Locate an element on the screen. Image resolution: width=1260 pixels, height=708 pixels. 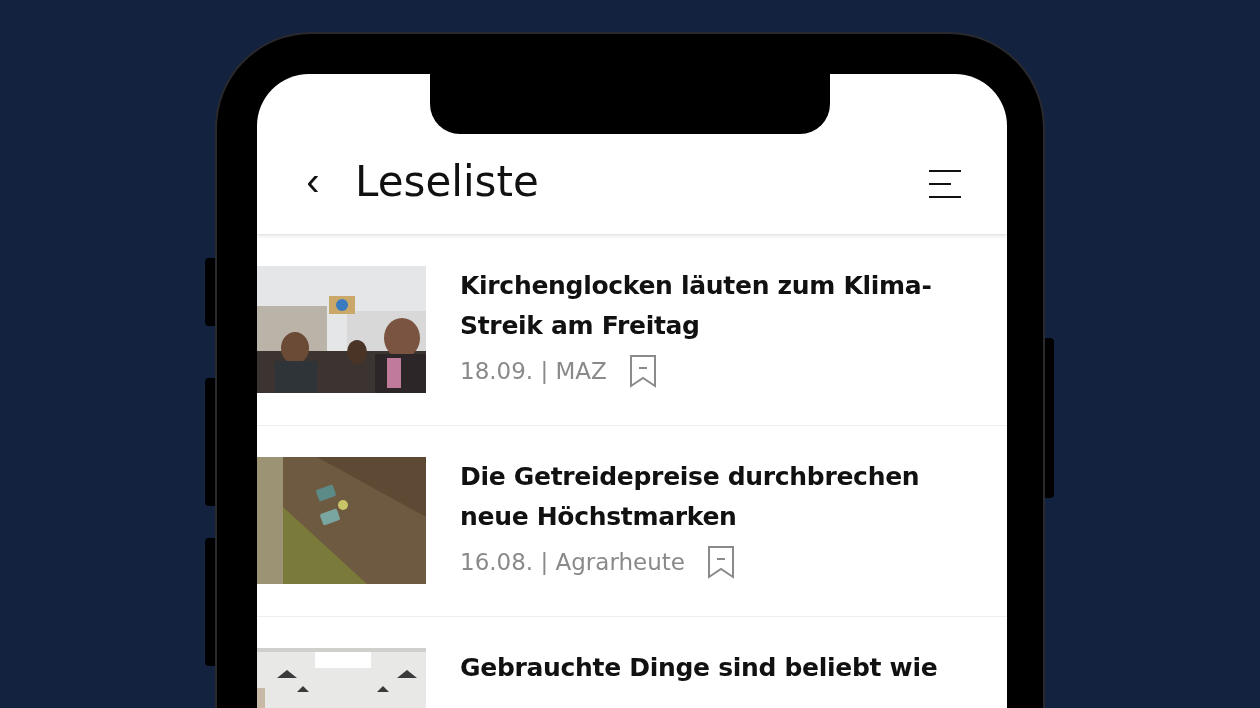
article-title: Die Getreidepreise durchbrechen neue Höchstmarken is located at coordinates (710, 497).